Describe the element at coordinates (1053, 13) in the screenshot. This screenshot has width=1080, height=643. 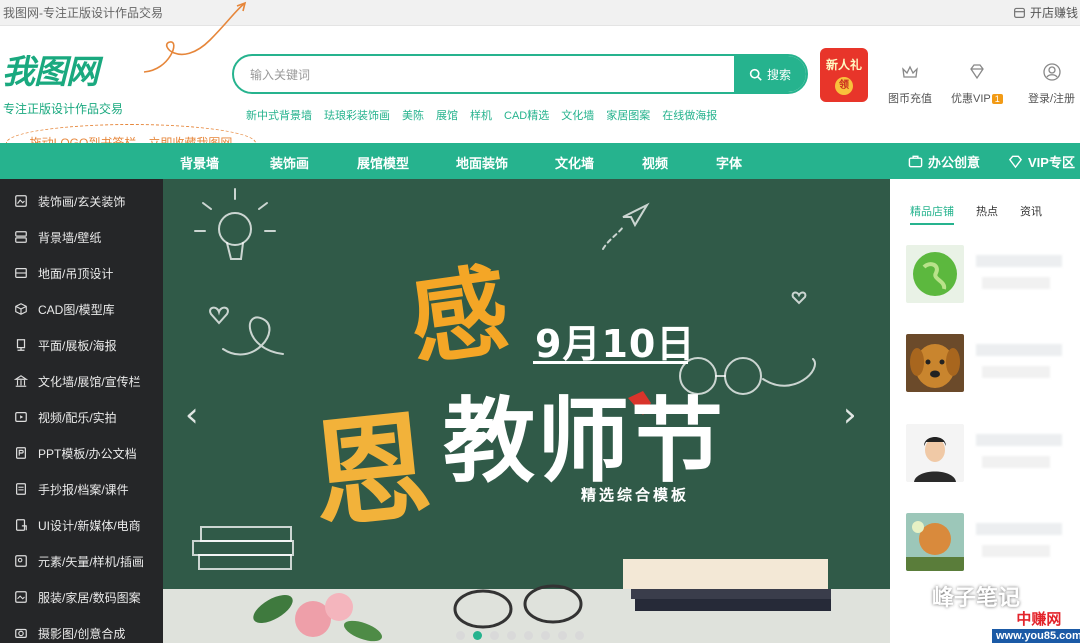
I see `shop-link-label: 开店赚钱` at that location.